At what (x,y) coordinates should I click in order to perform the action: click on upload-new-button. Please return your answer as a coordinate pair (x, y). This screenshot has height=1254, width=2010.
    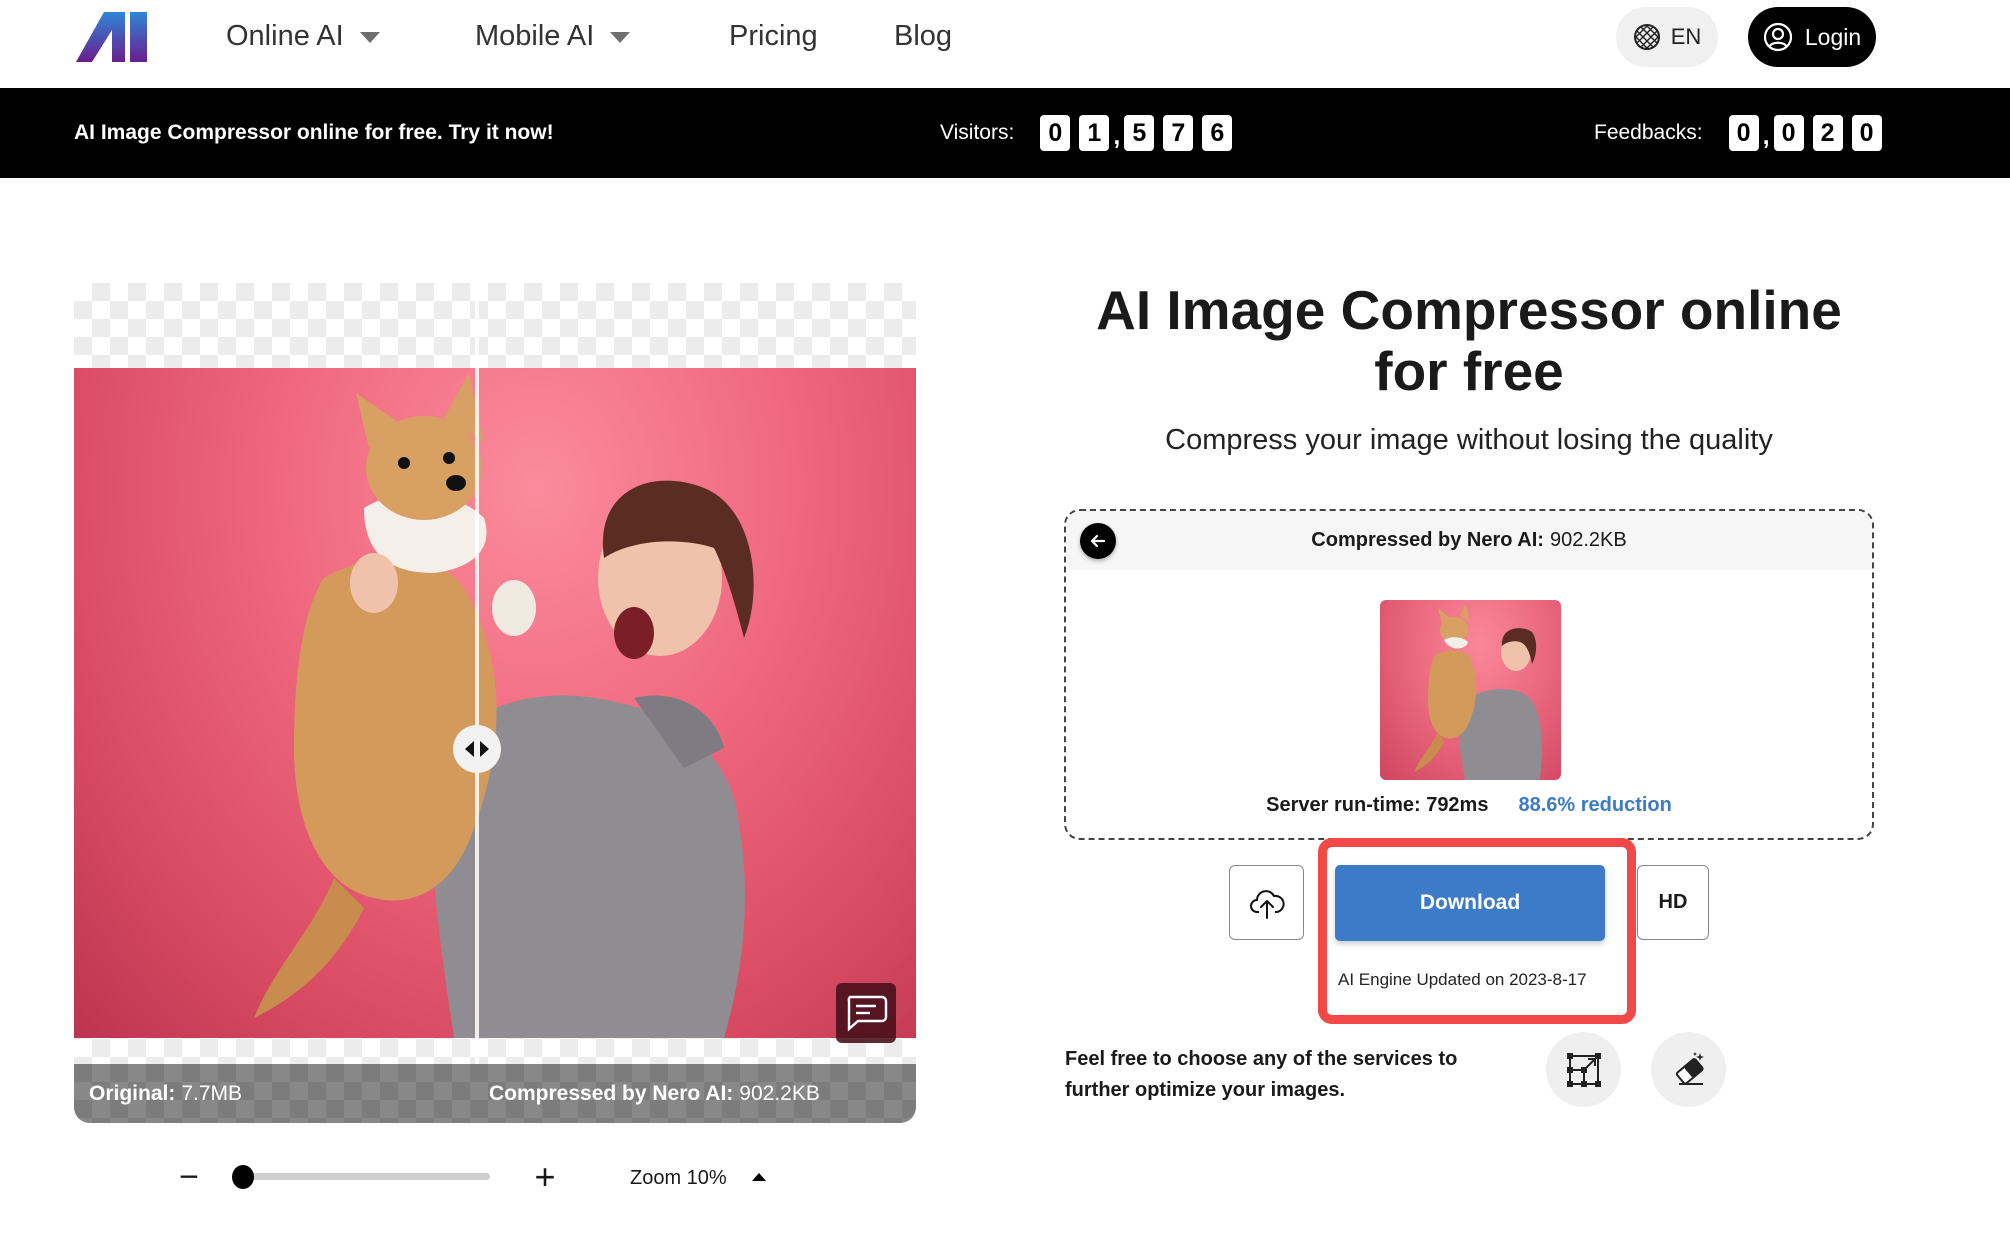
    Looking at the image, I should click on (1266, 902).